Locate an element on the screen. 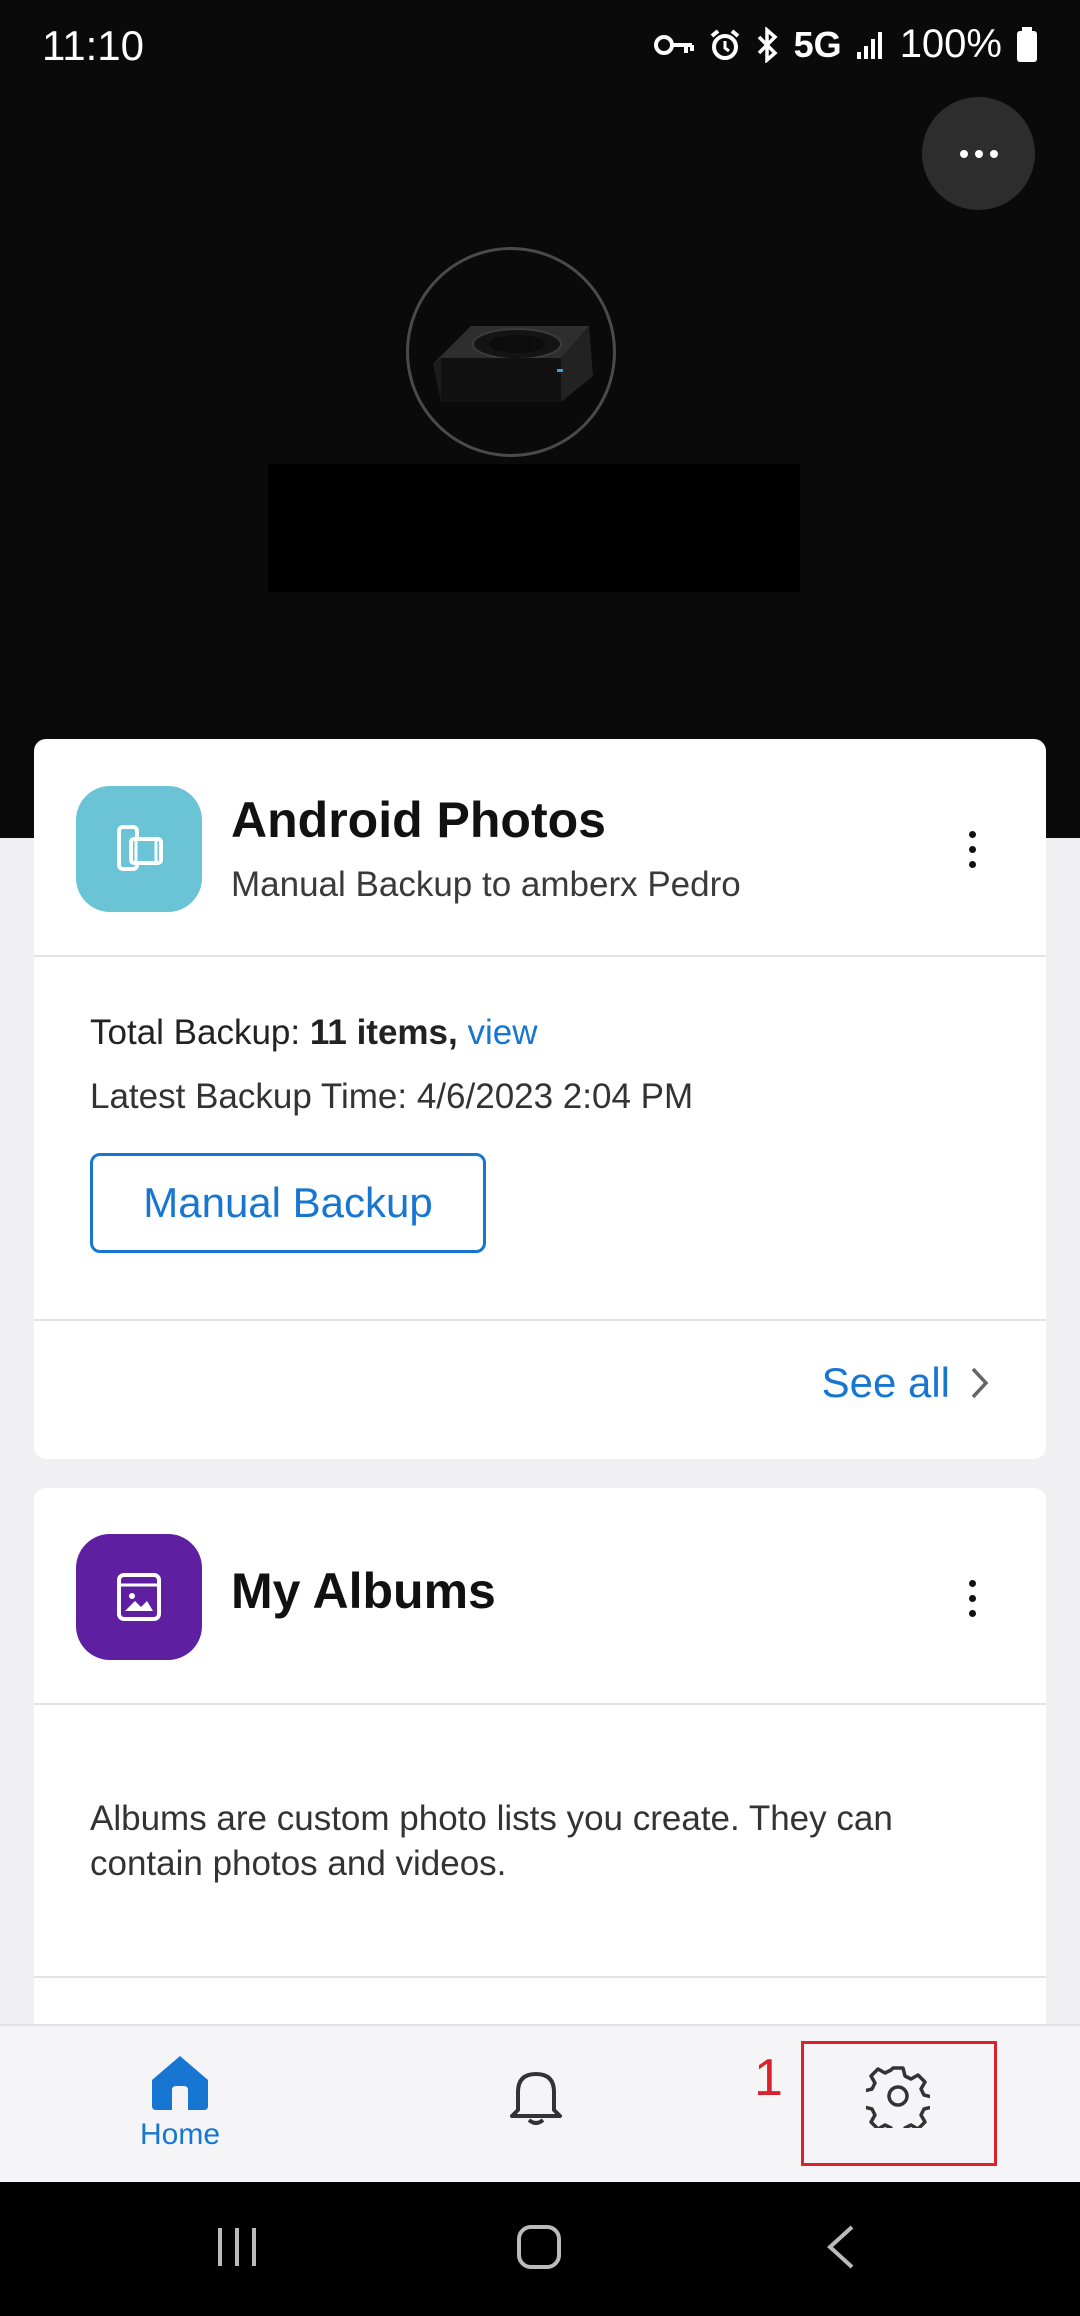  card-title: Android Photos is located at coordinates (418, 820).